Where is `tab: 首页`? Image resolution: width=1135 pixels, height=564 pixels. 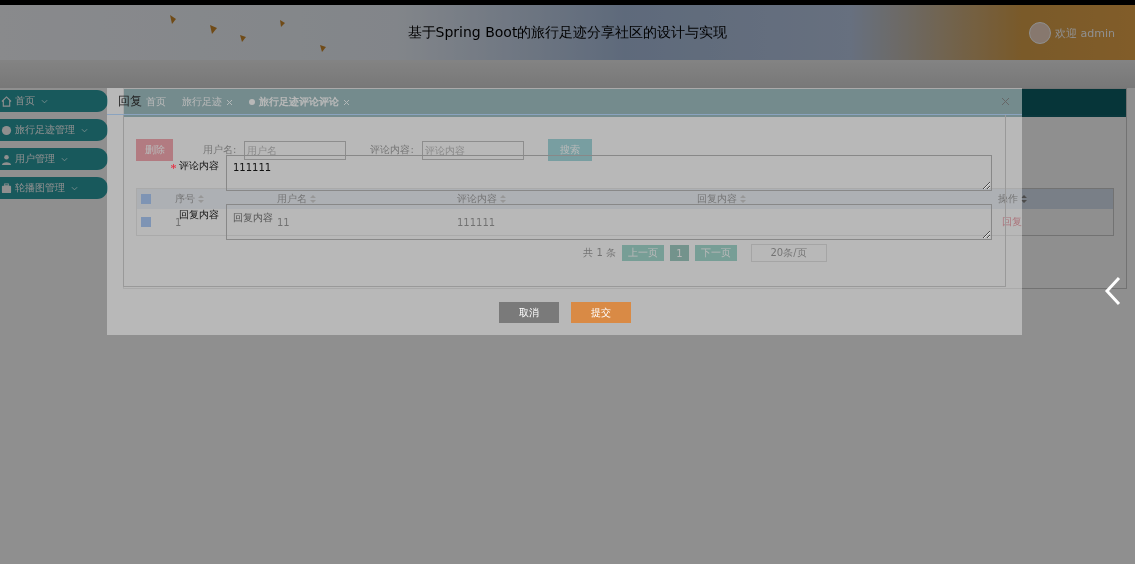
tab: 首页 is located at coordinates (156, 102).